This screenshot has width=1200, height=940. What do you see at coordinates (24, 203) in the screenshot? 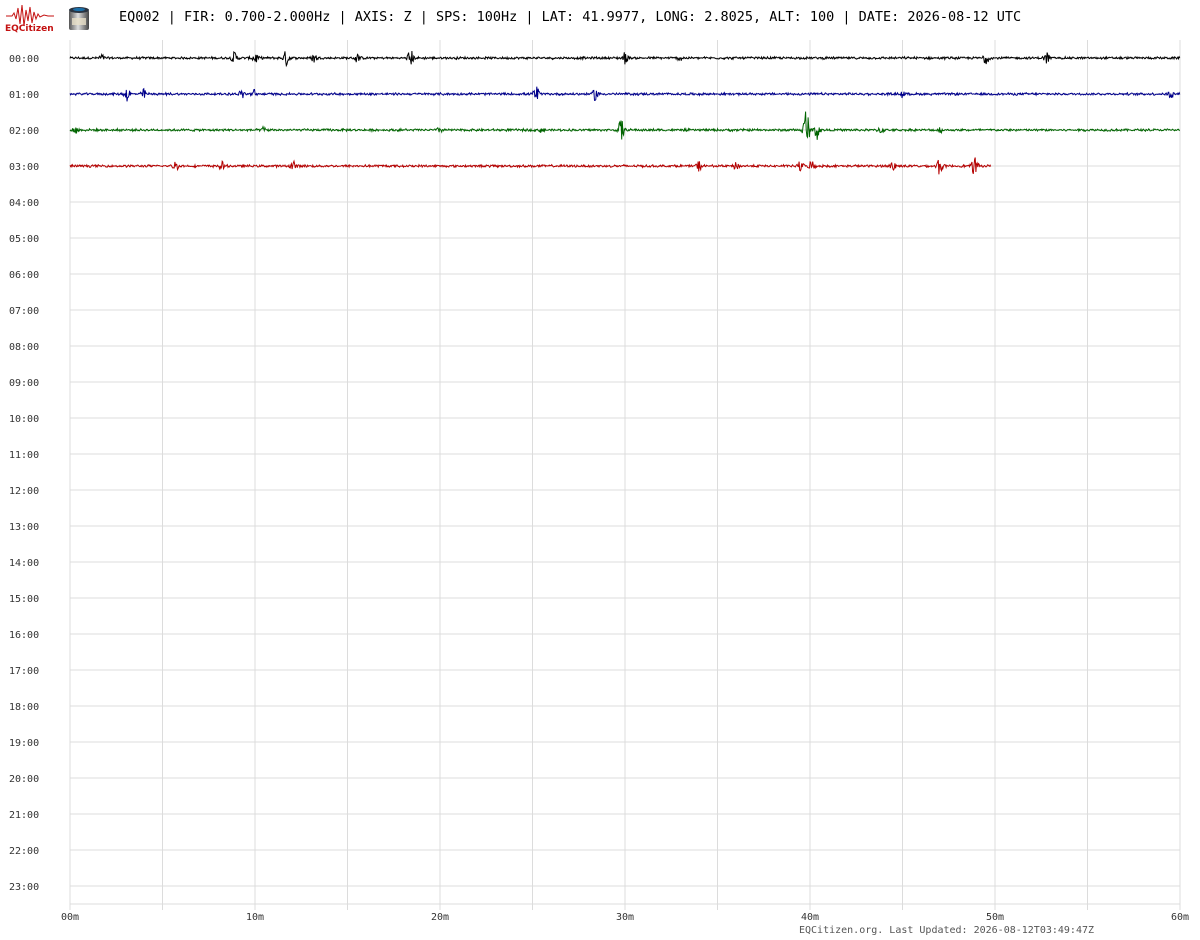
I see `hour-label: 04:00` at bounding box center [24, 203].